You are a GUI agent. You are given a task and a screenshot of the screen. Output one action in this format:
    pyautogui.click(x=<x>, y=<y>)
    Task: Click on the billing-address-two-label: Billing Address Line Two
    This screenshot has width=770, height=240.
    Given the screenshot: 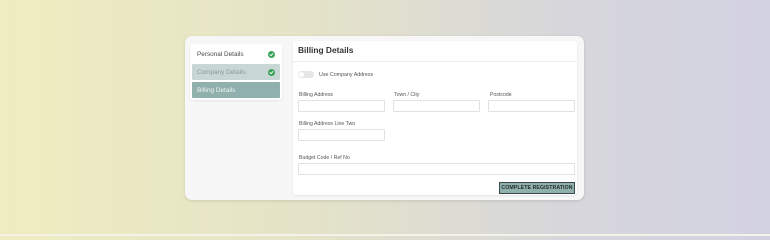 What is the action you would take?
    pyautogui.click(x=327, y=124)
    